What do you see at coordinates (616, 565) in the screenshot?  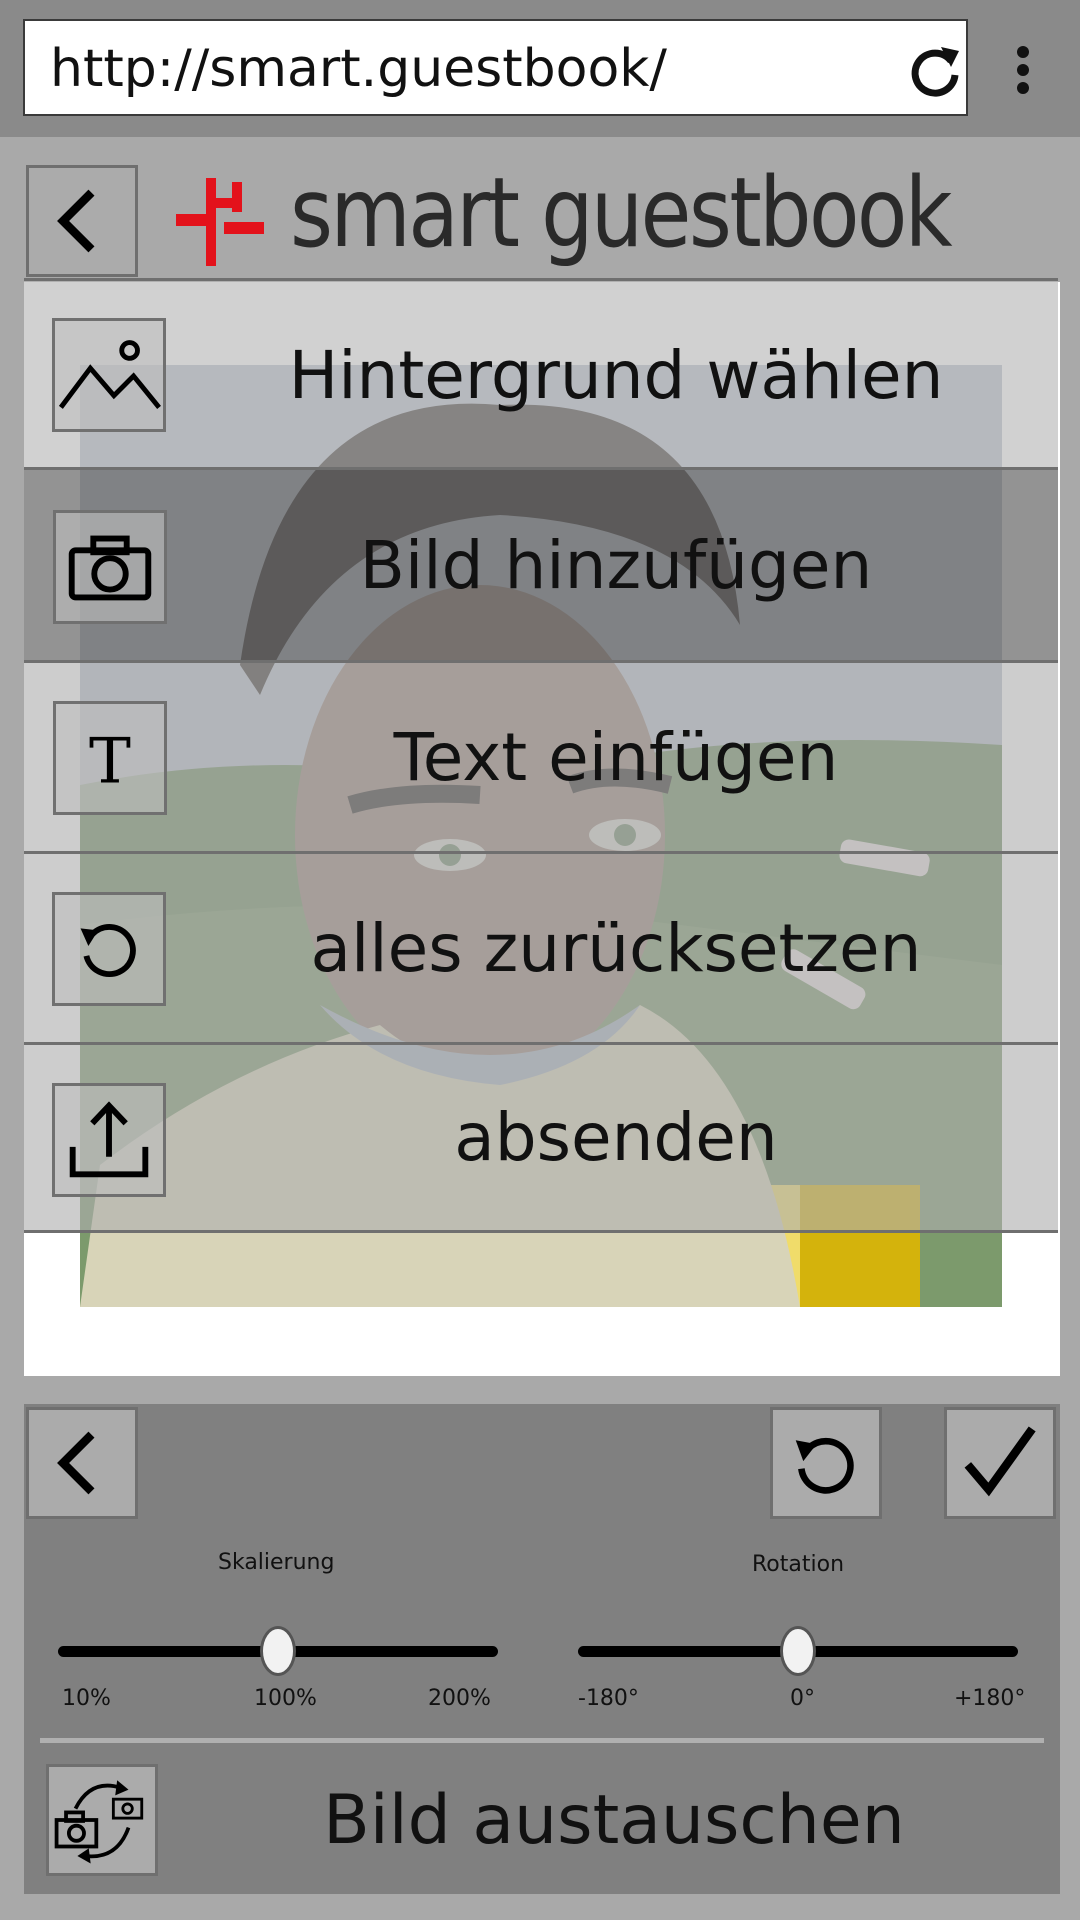 I see `menu-item-label: Bild hinzufügen` at bounding box center [616, 565].